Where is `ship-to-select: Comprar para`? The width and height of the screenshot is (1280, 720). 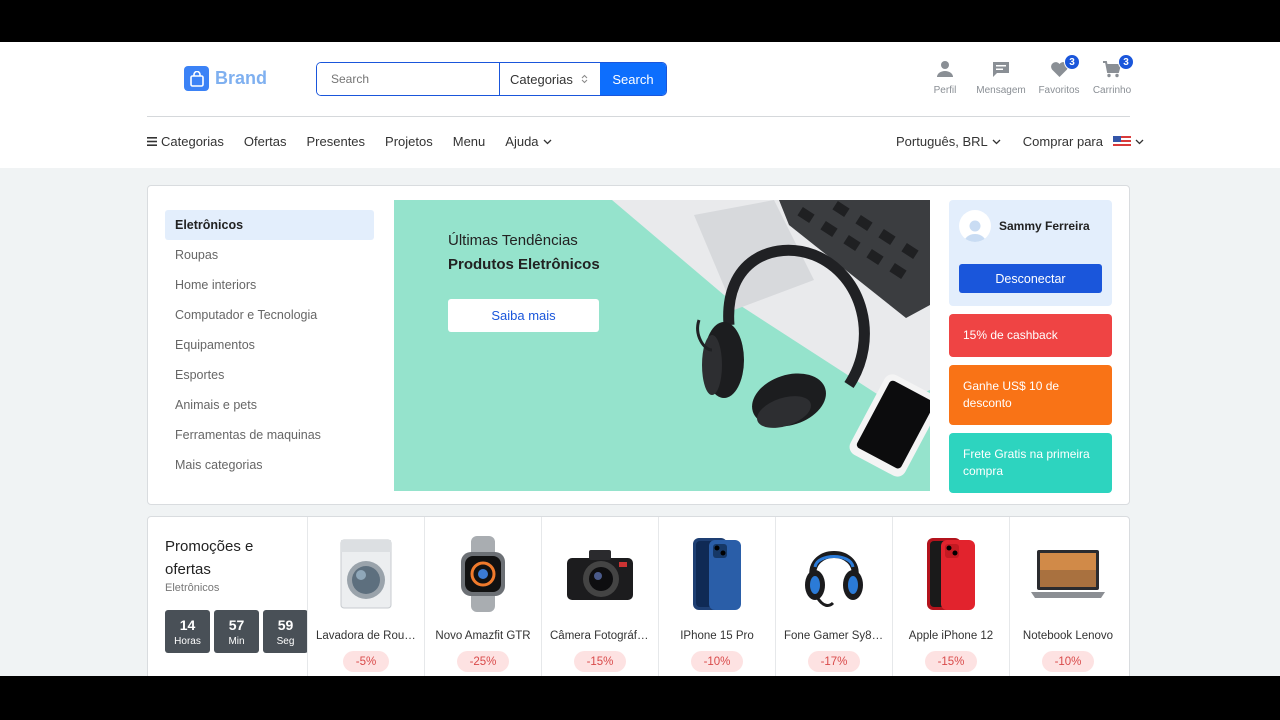 ship-to-select: Comprar para is located at coordinates (1083, 141).